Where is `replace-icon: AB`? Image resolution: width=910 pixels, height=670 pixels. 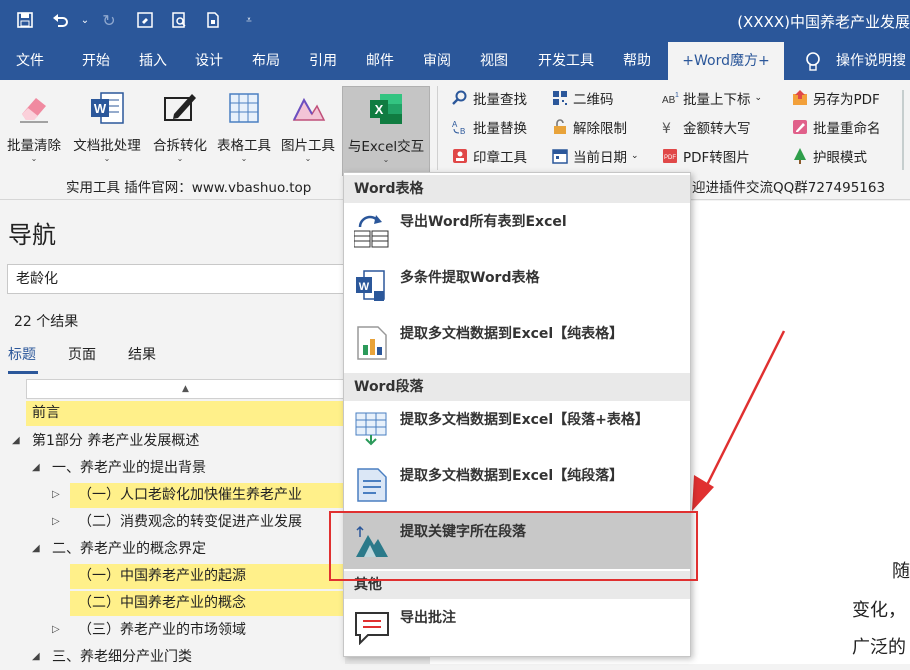
replace-icon: AB is located at coordinates (460, 127).